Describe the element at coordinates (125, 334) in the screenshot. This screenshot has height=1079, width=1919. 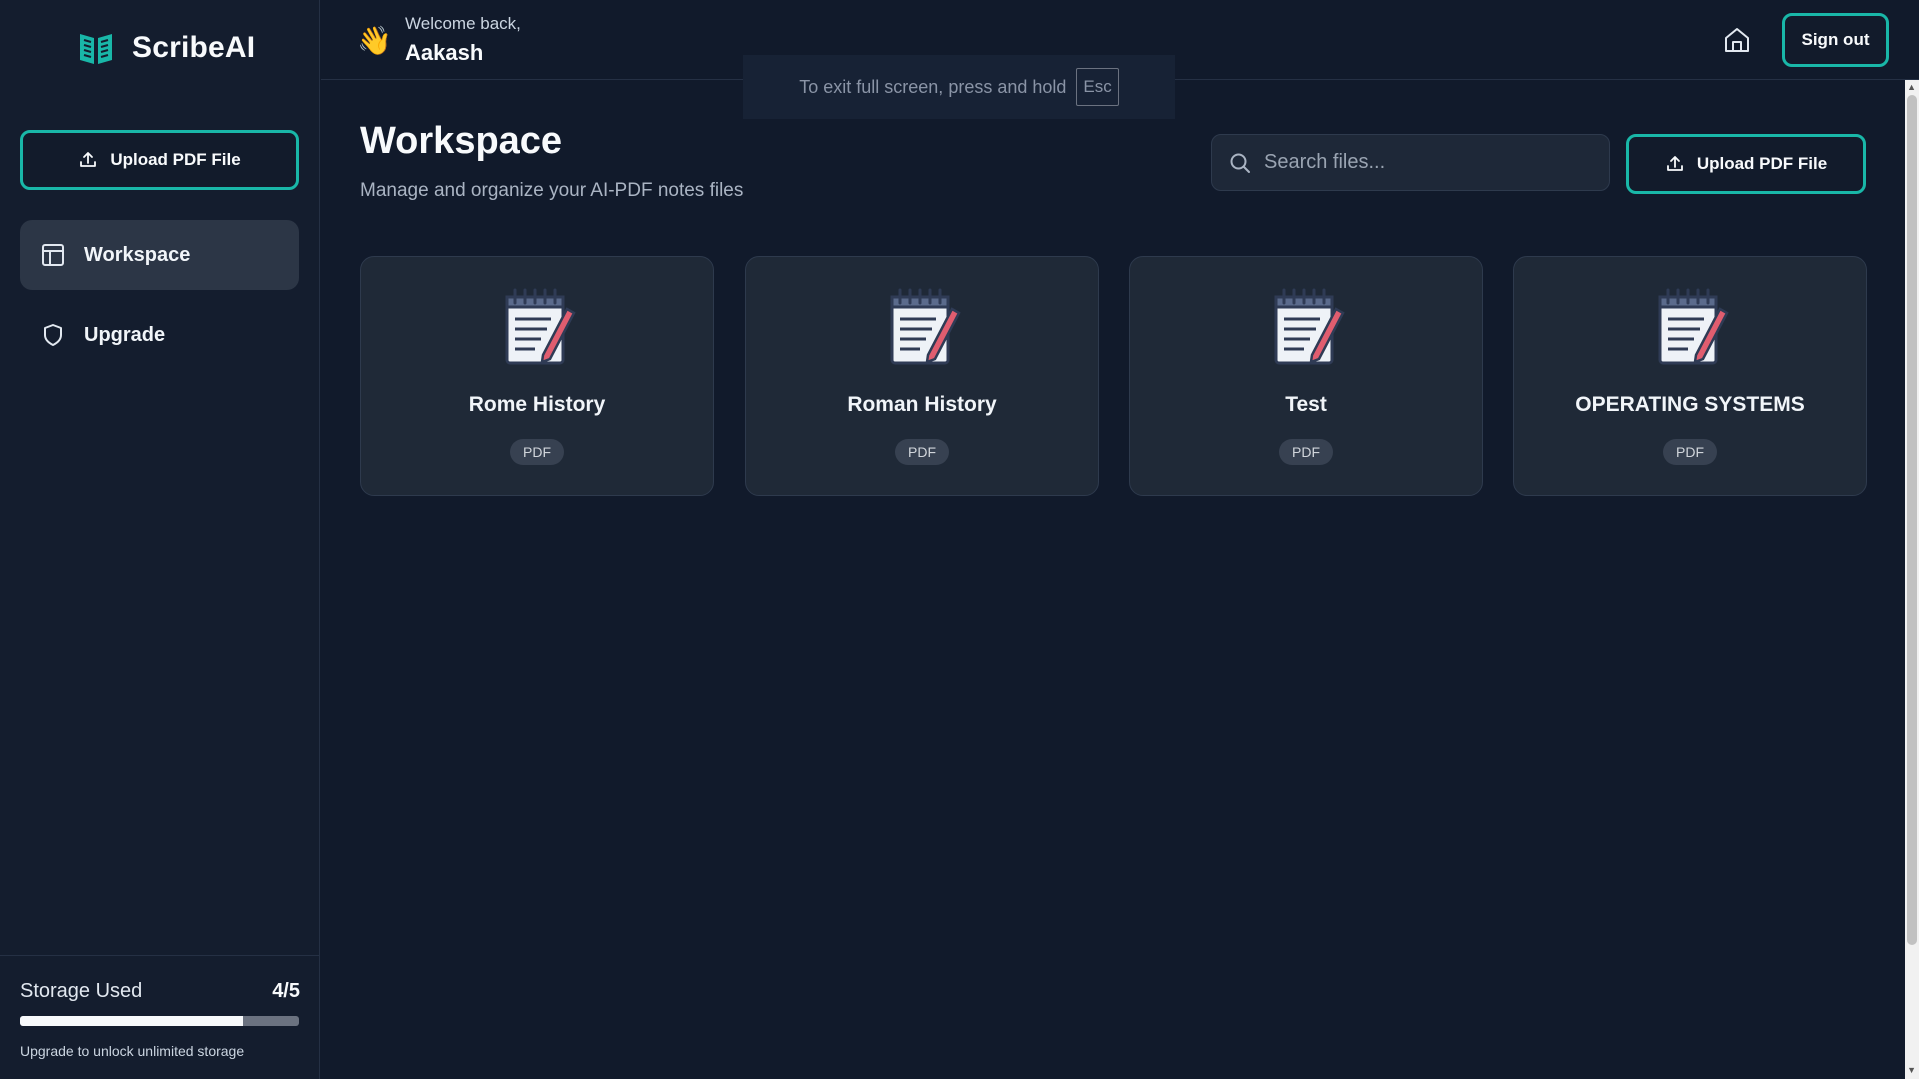
I see `sidebar-item-label: Upgrade` at that location.